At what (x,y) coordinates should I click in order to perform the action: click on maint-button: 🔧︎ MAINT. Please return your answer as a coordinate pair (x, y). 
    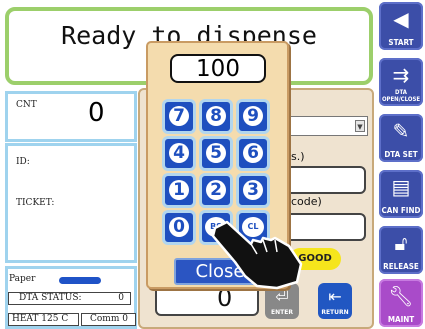
    Looking at the image, I should click on (401, 303).